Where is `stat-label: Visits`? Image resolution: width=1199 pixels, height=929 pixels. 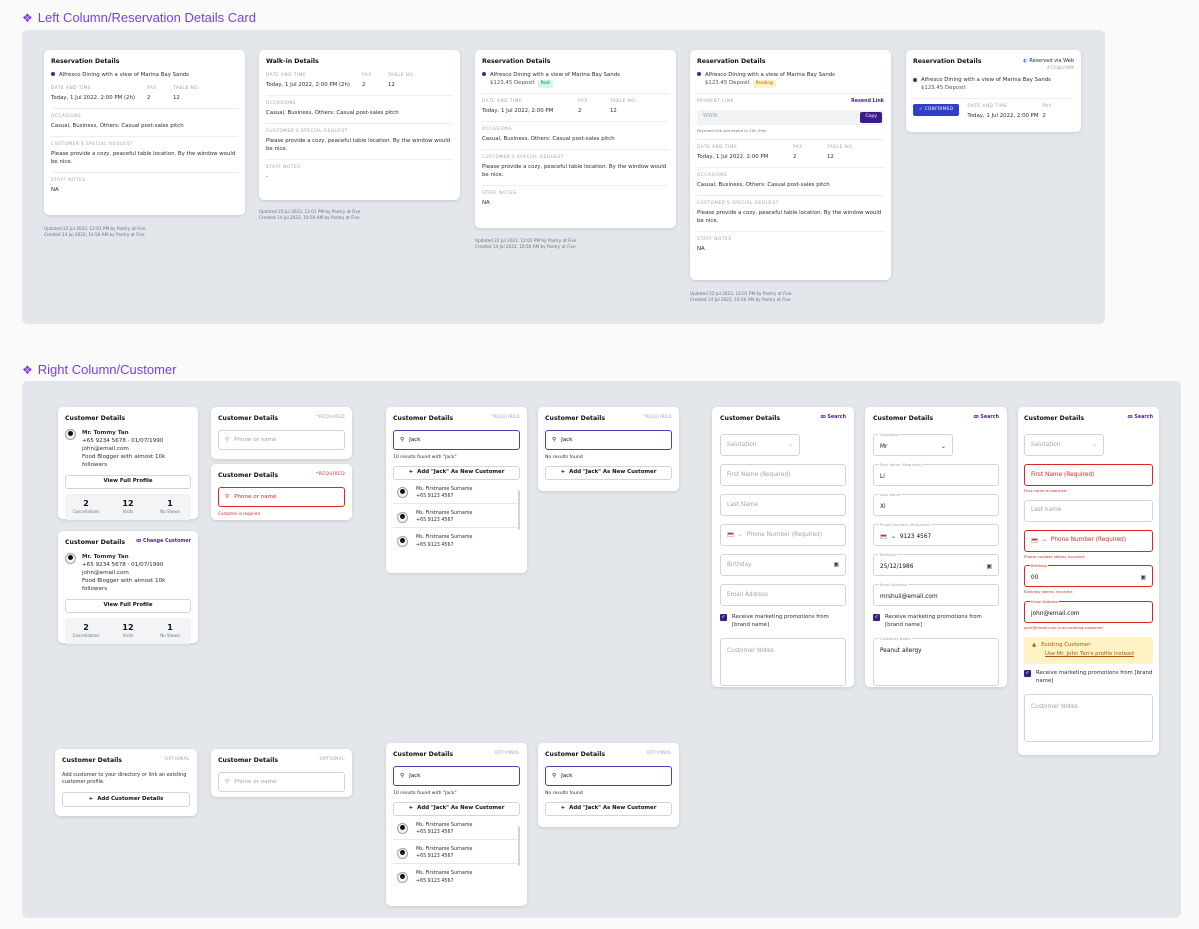
stat-label: Visits is located at coordinates (128, 636).